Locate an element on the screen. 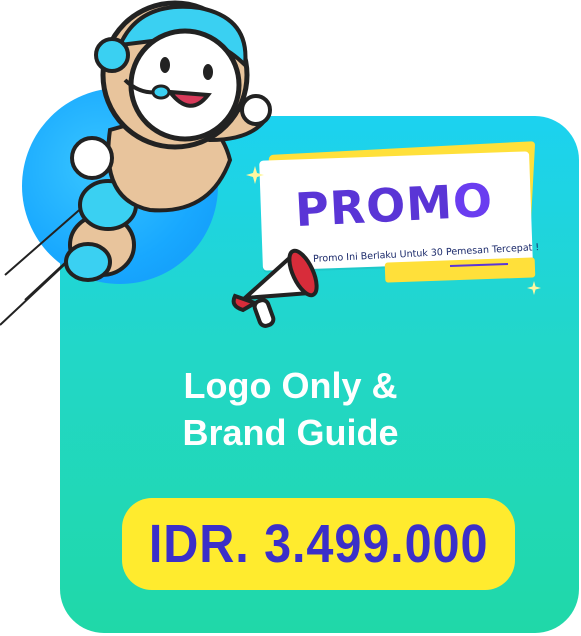  megaphone-icon is located at coordinates (275, 286).